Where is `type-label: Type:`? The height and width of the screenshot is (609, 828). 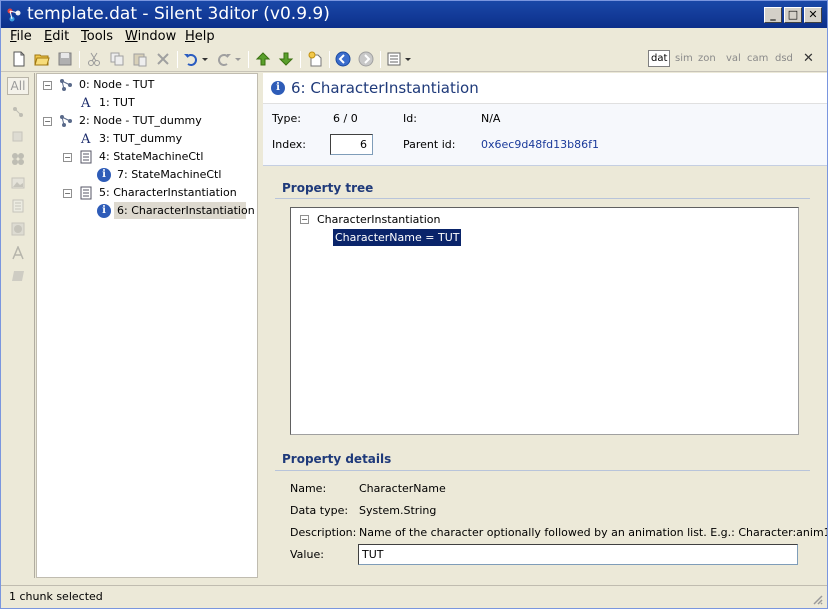 type-label: Type: is located at coordinates (286, 118).